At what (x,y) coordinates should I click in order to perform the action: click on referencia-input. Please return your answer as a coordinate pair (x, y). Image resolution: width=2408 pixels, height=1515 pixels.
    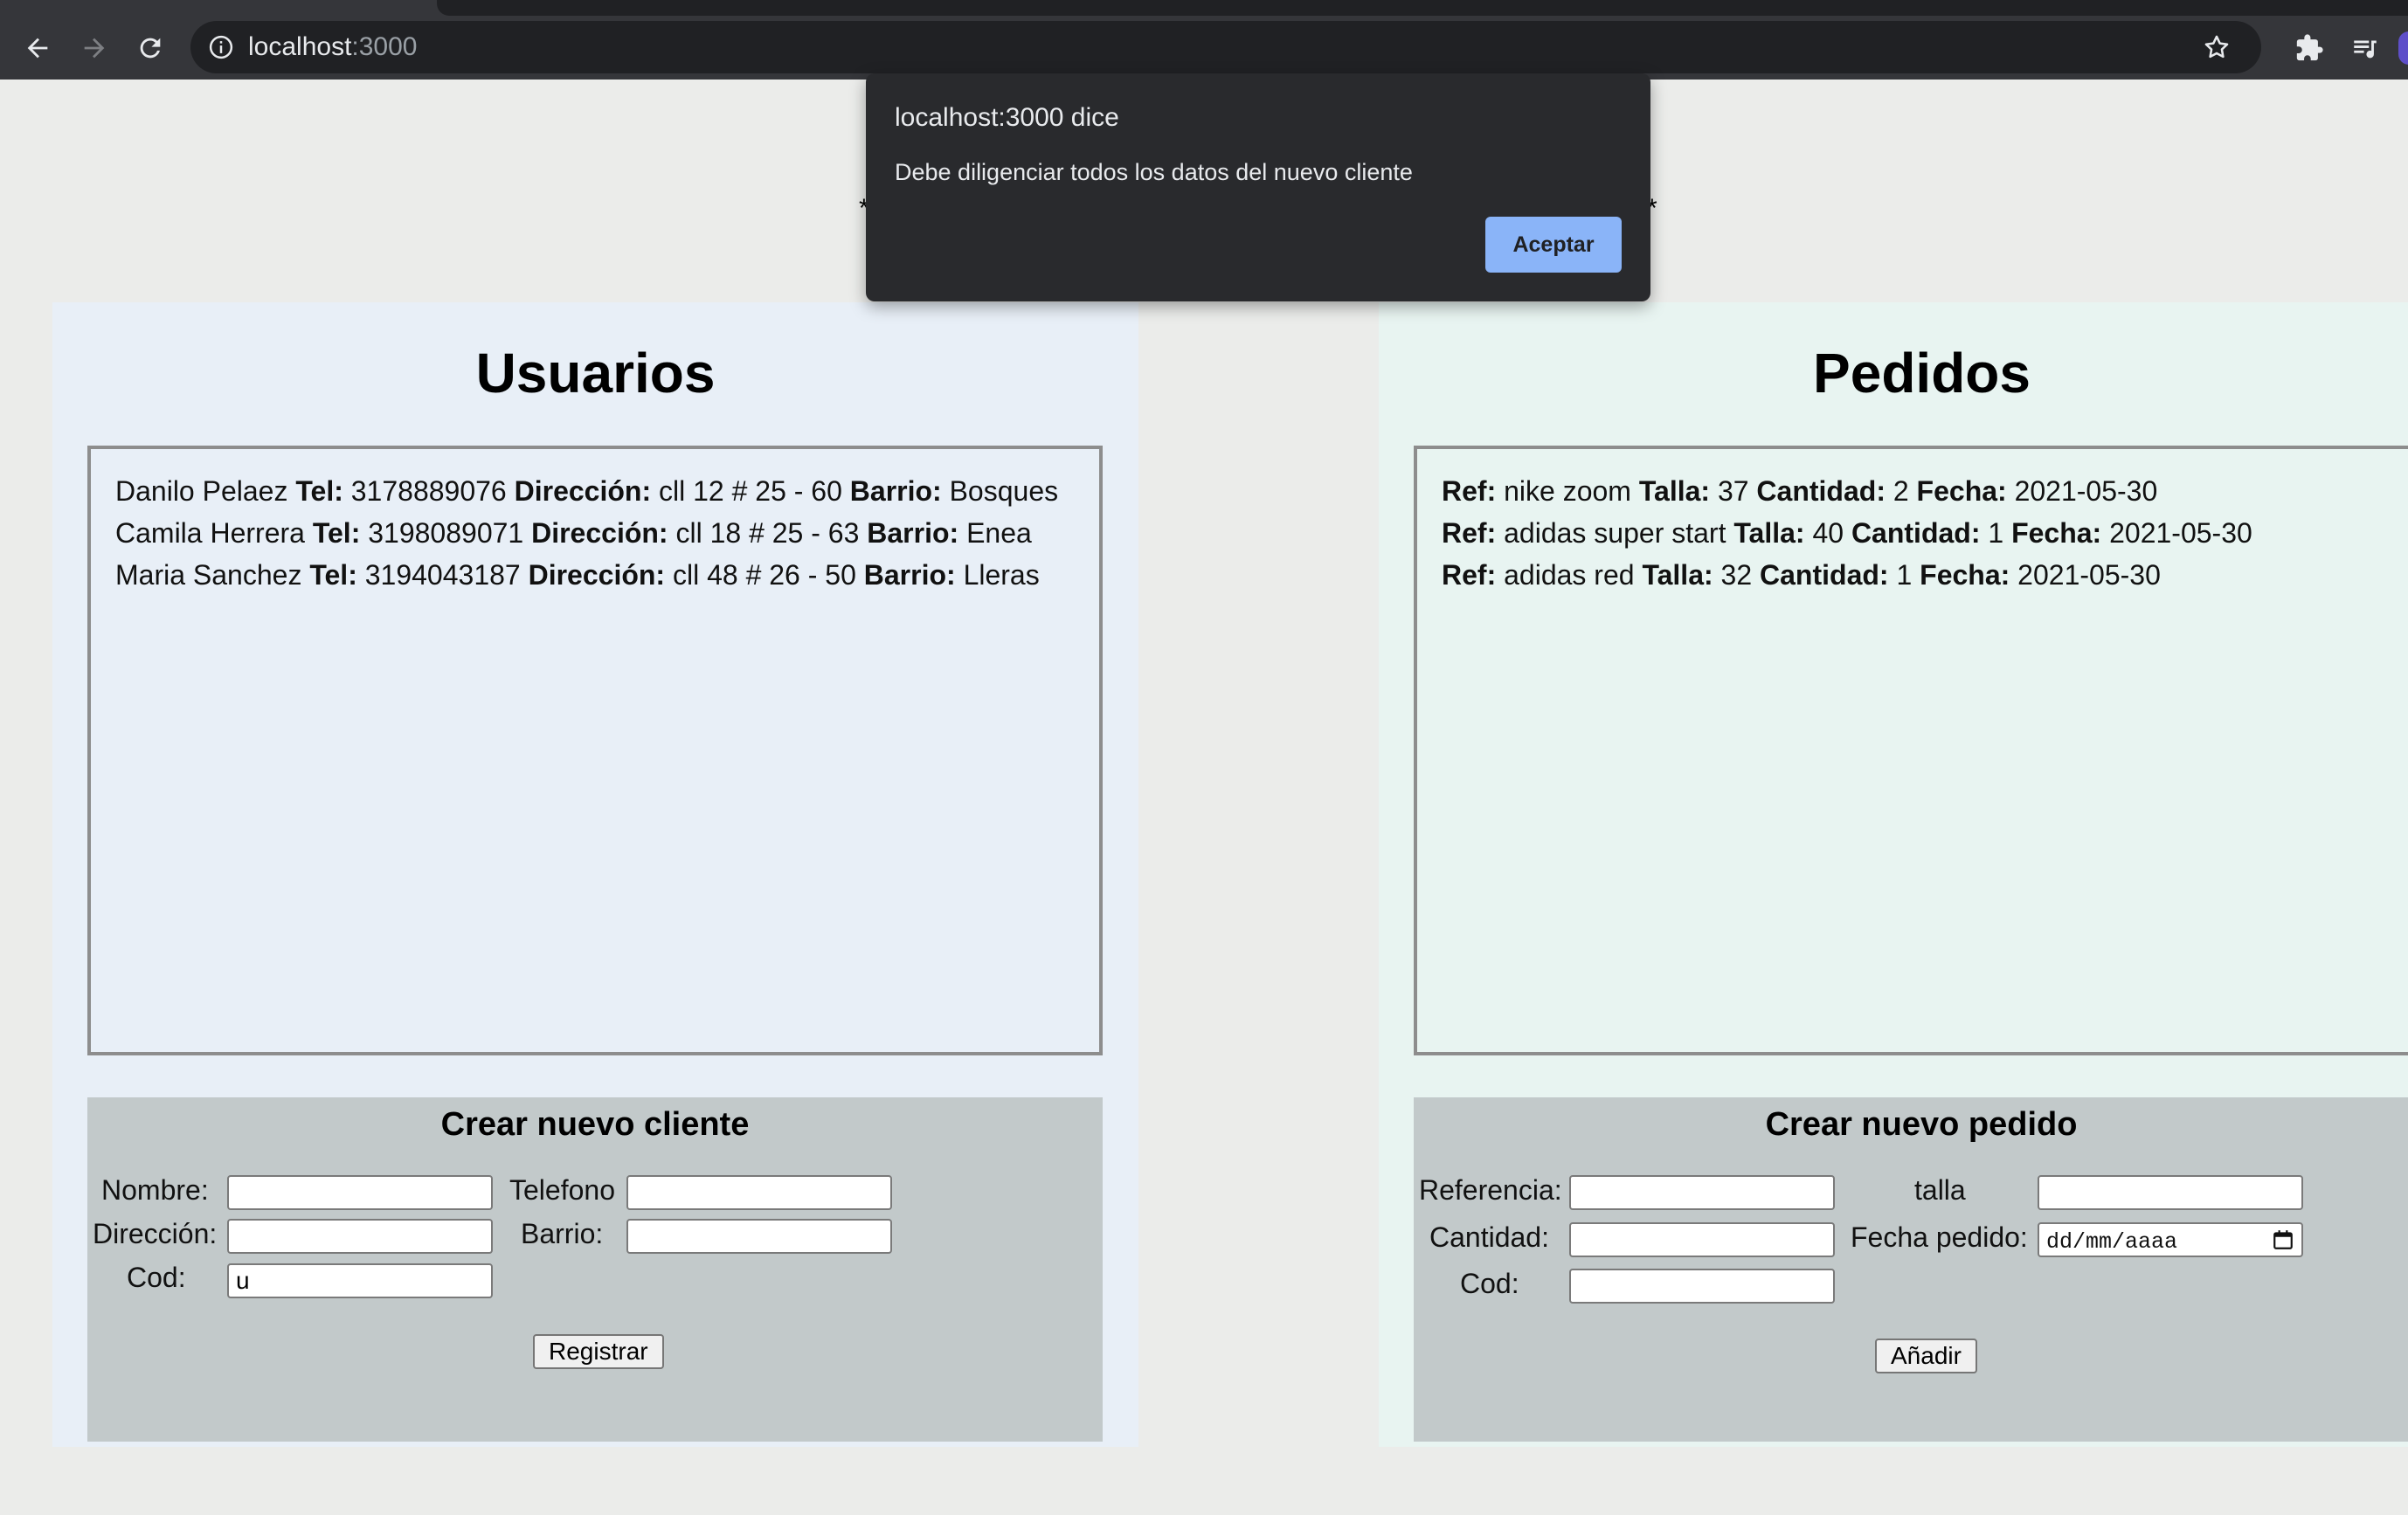
    Looking at the image, I should click on (1702, 1192).